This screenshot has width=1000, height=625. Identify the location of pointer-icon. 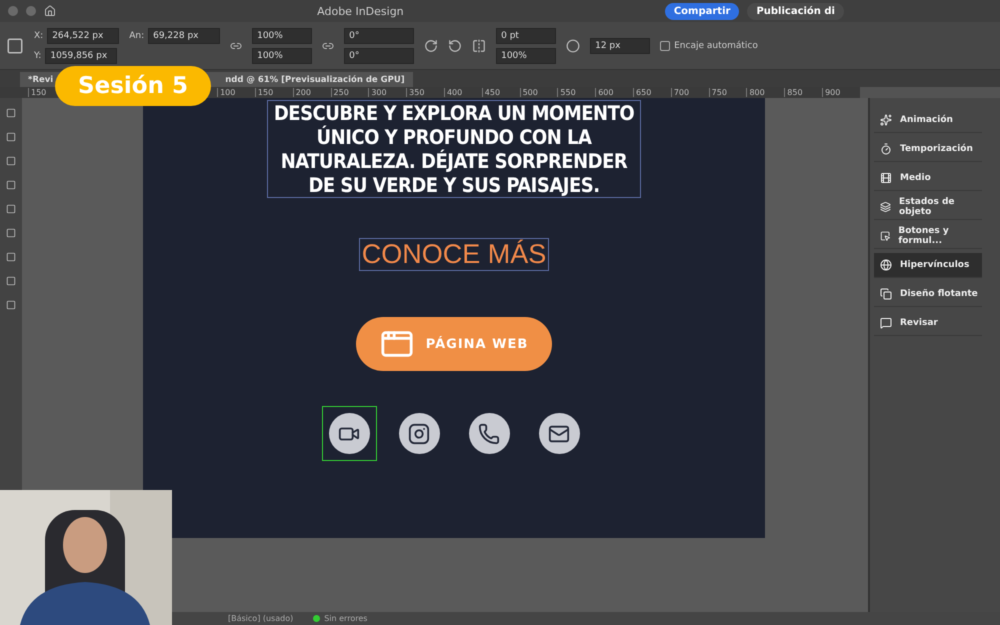
(885, 236).